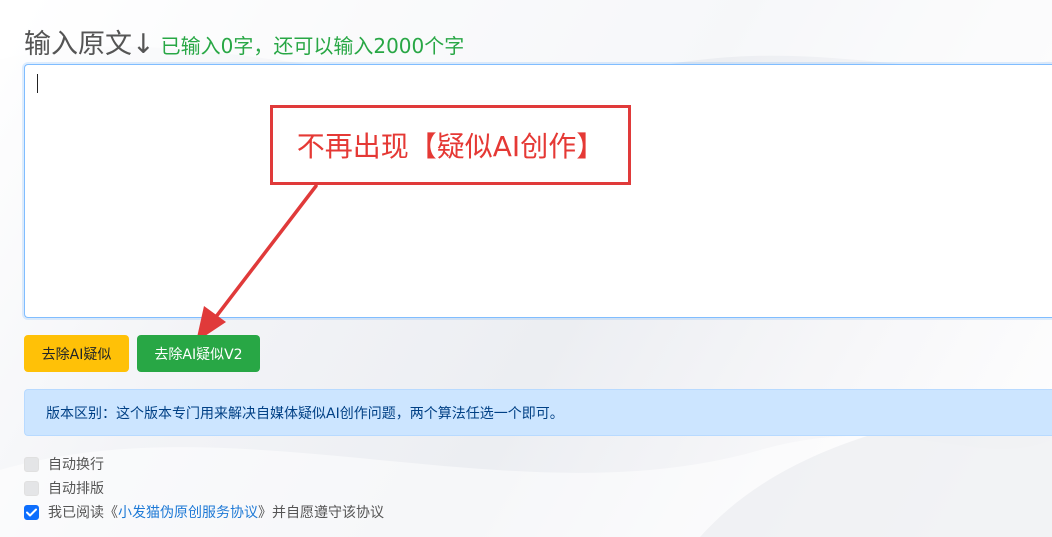  I want to click on page-title: 输入原文↓, so click(89, 44).